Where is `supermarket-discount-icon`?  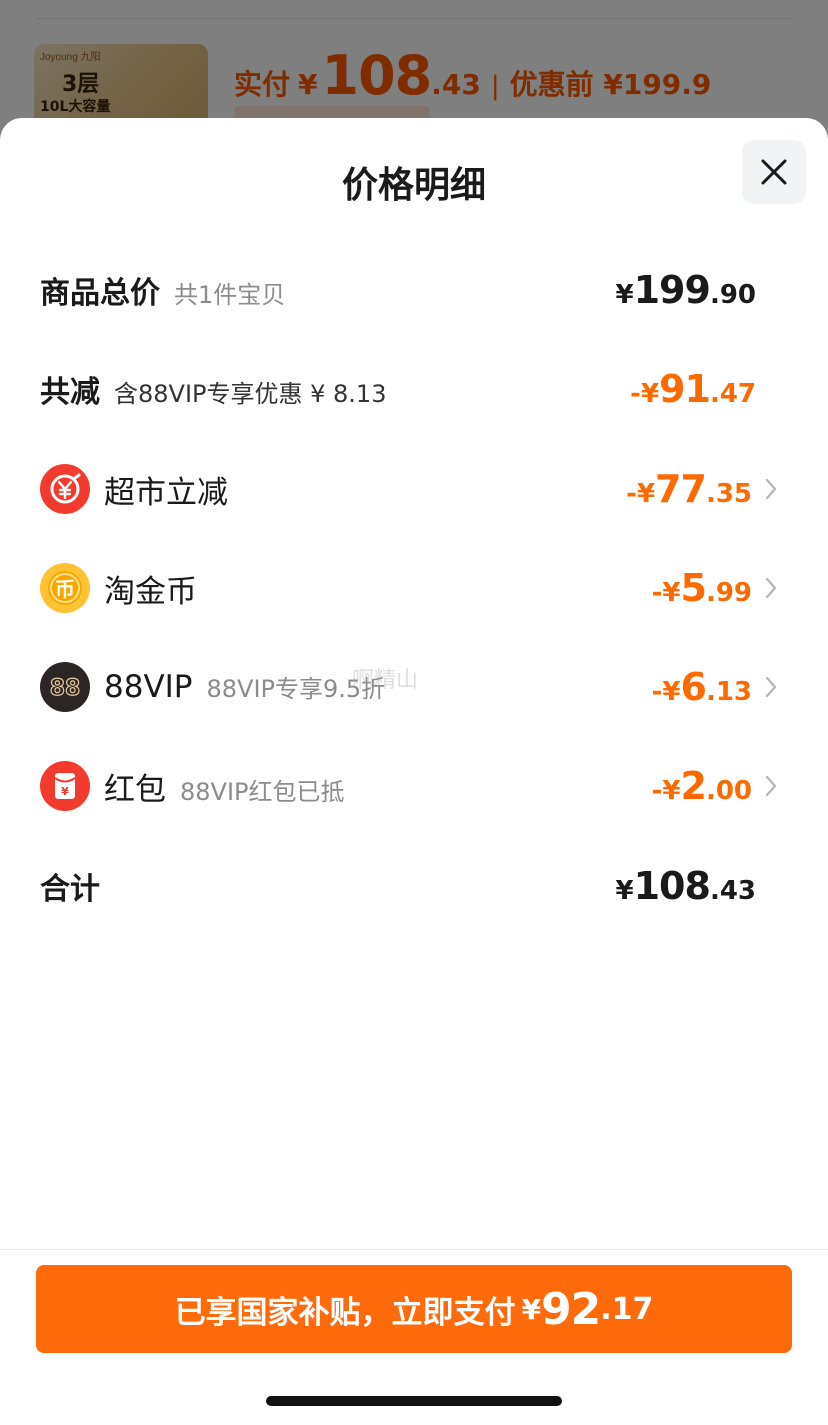 supermarket-discount-icon is located at coordinates (65, 489).